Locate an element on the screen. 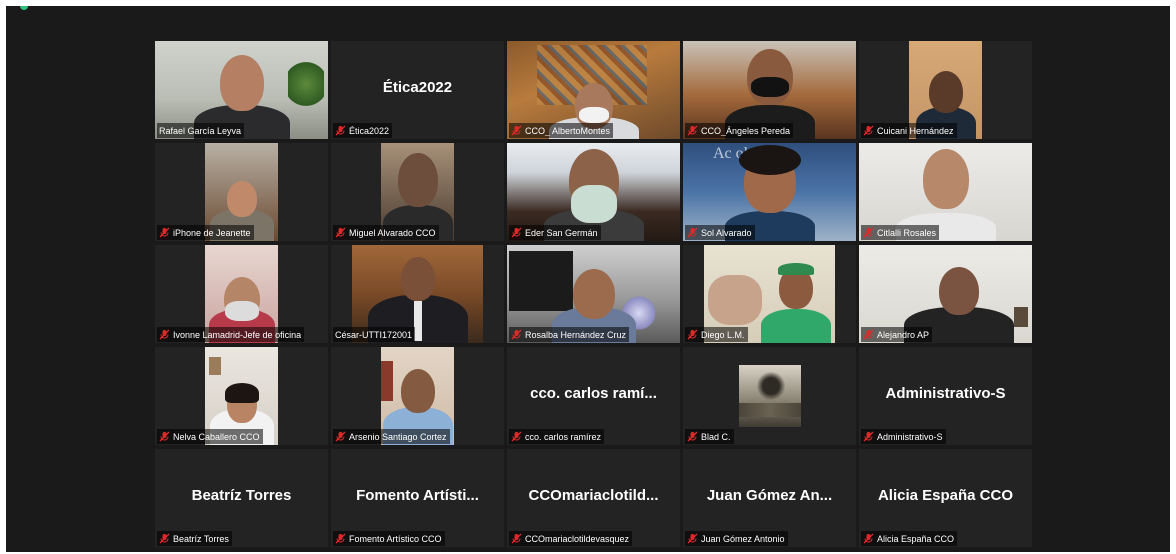 The width and height of the screenshot is (1176, 554). participant-name: Rafael García Leyva is located at coordinates (200, 130).